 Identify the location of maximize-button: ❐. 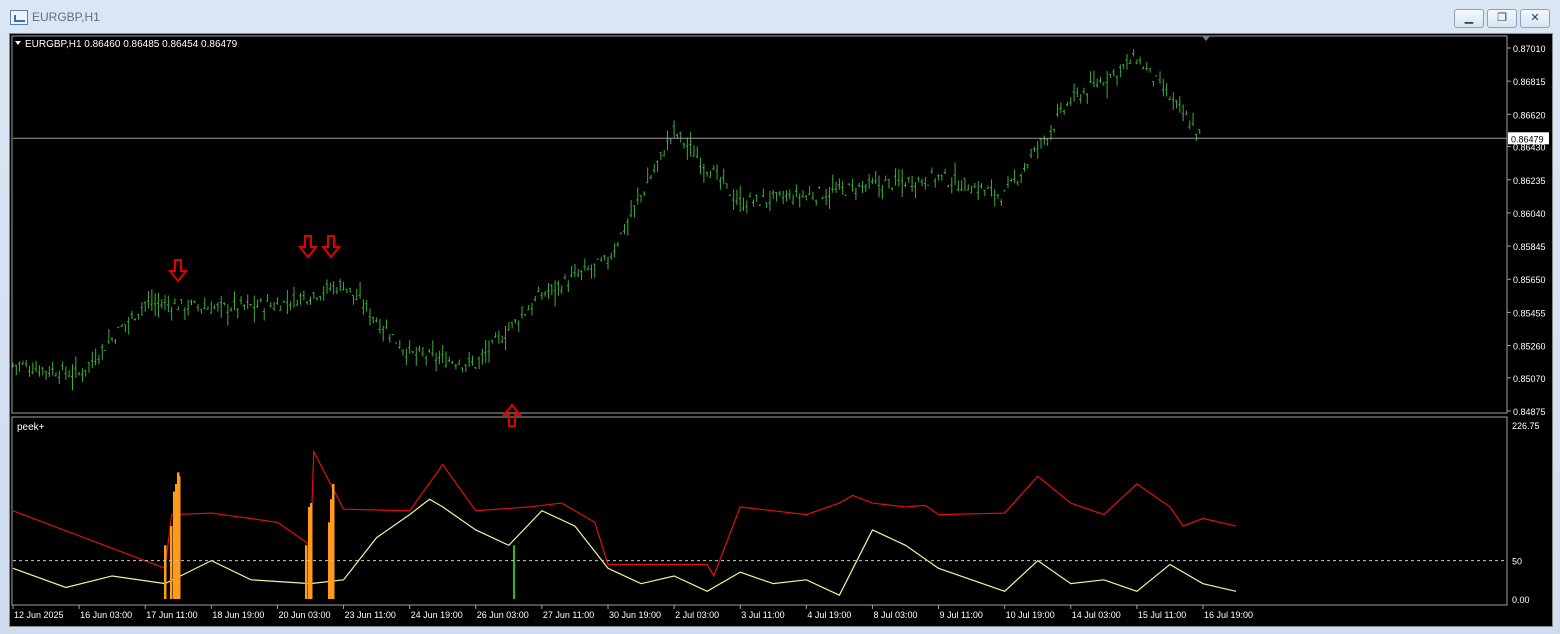
(1502, 18).